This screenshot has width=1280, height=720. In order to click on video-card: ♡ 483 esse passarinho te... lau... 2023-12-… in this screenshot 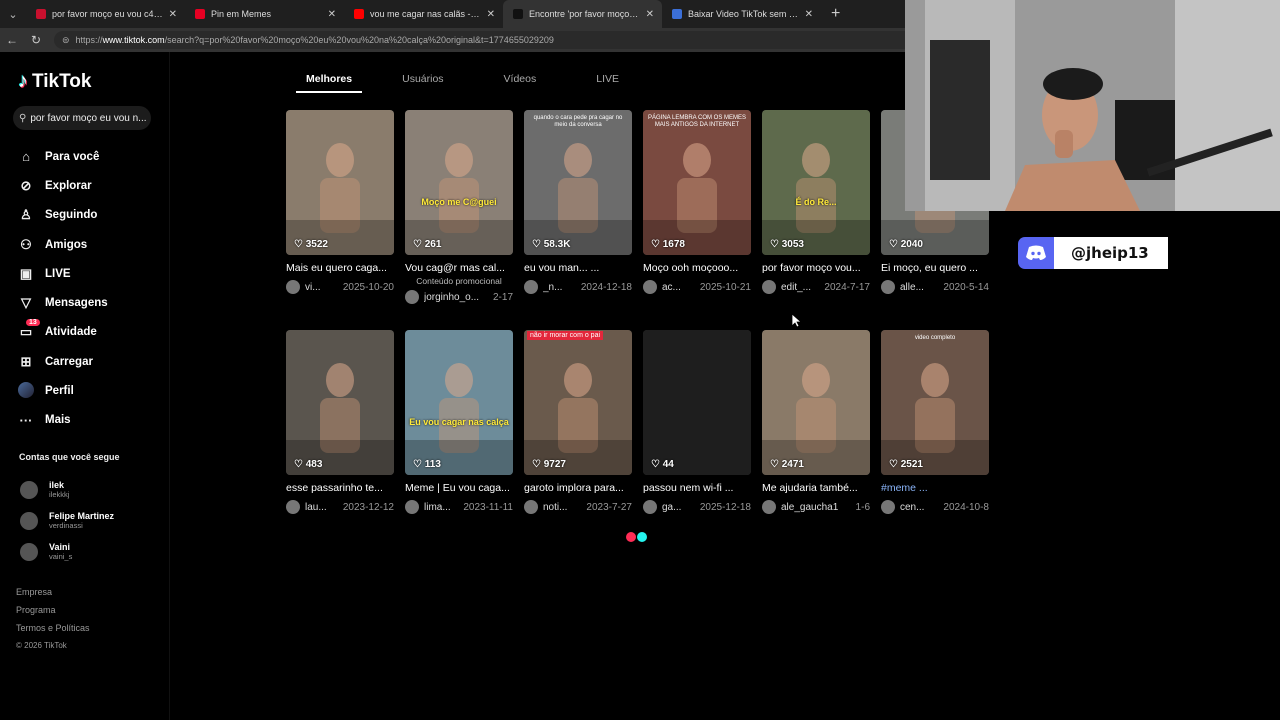, I will do `click(340, 422)`.